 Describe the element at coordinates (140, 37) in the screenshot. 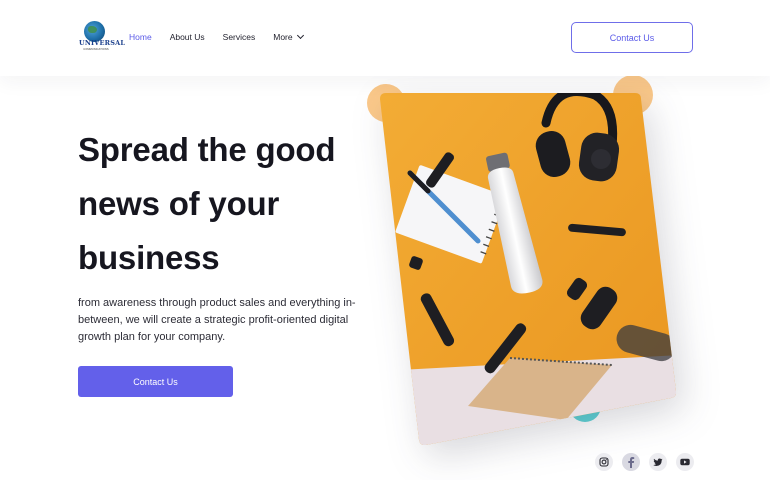

I see `nav-item-home: Home` at that location.